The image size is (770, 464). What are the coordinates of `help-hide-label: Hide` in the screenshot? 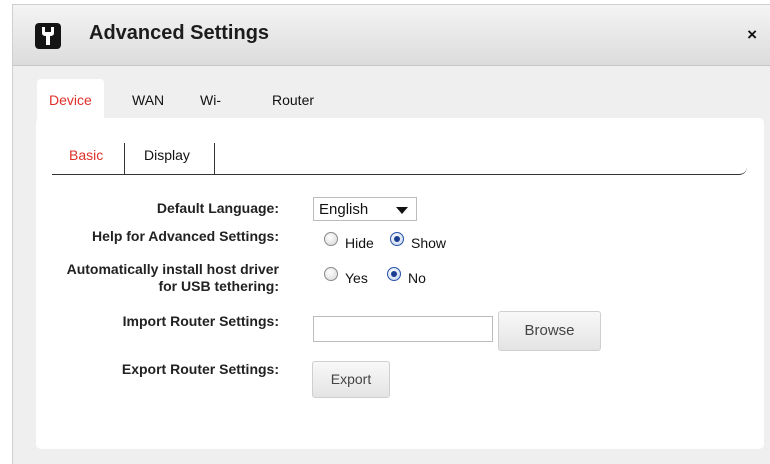 It's located at (359, 243).